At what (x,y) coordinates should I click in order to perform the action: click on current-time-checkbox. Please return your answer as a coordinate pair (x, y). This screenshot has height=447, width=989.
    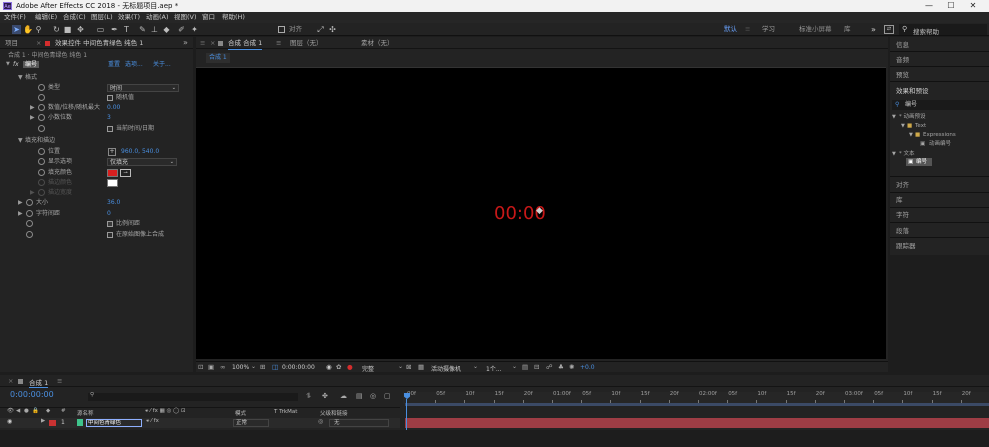
    Looking at the image, I should click on (110, 129).